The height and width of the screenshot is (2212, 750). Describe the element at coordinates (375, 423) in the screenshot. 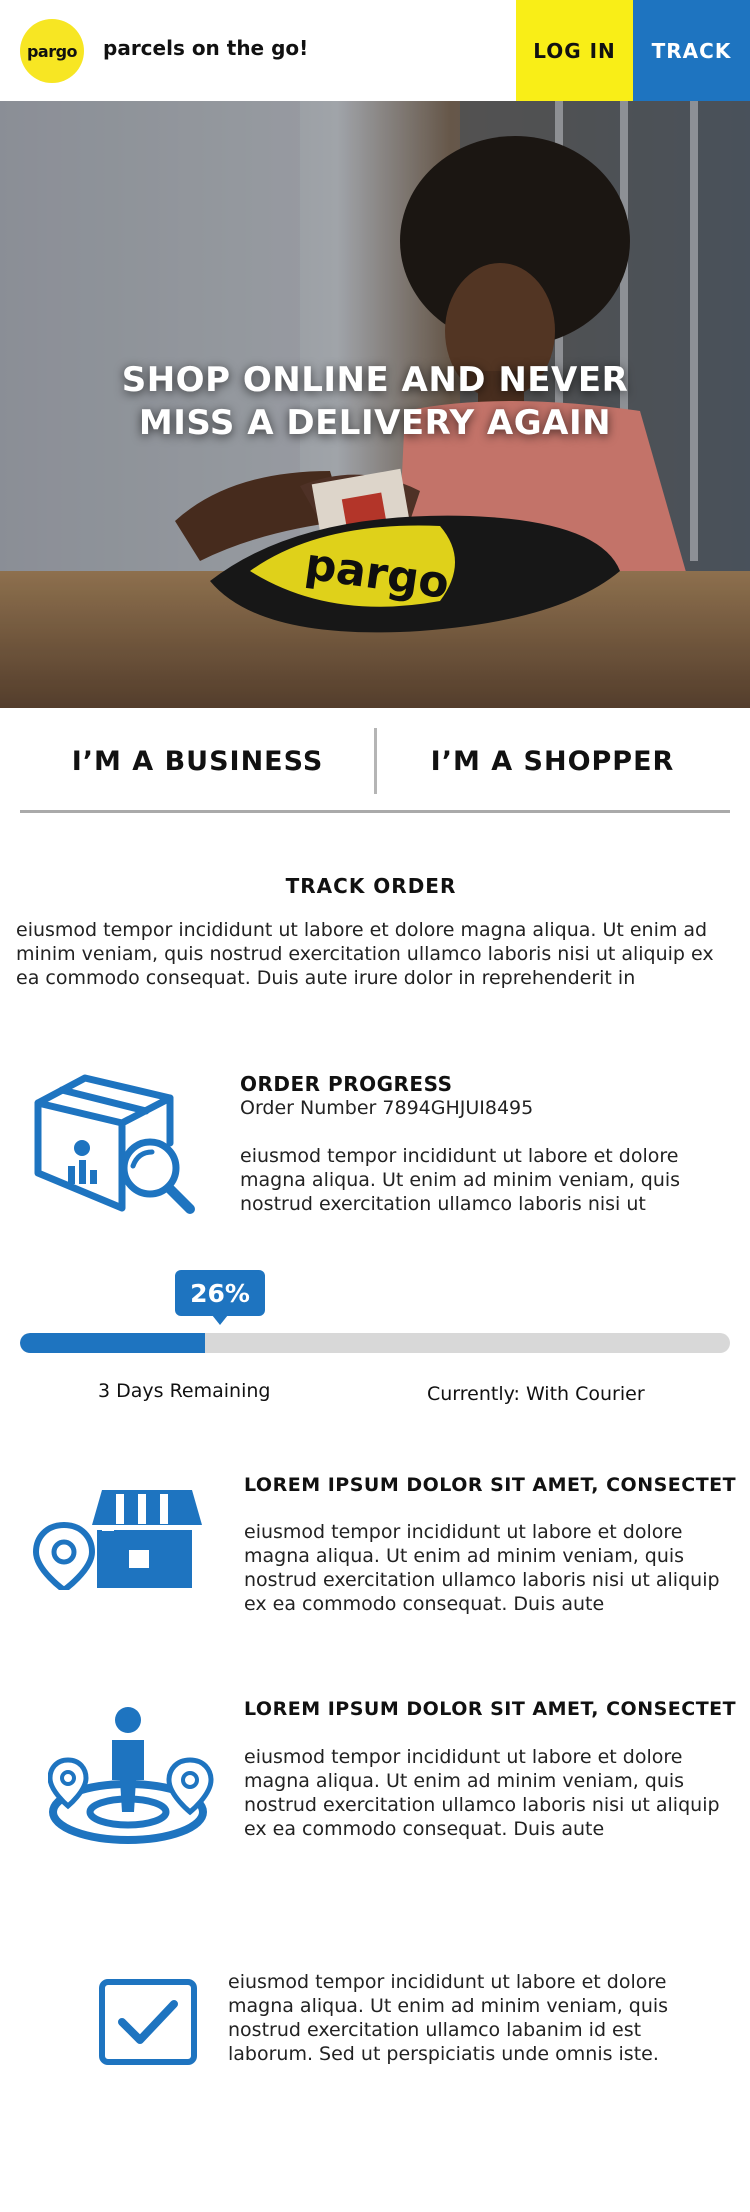

I see `hero-headline-line-2: MISS A DELIVERY AGAIN` at that location.